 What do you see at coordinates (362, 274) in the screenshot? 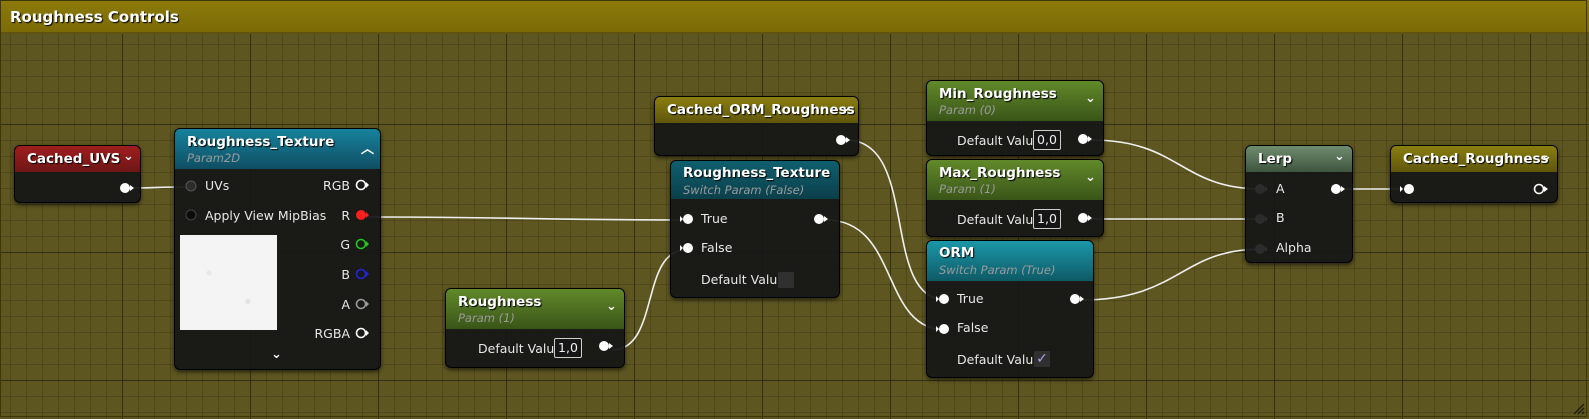
I see `output-pin-b` at bounding box center [362, 274].